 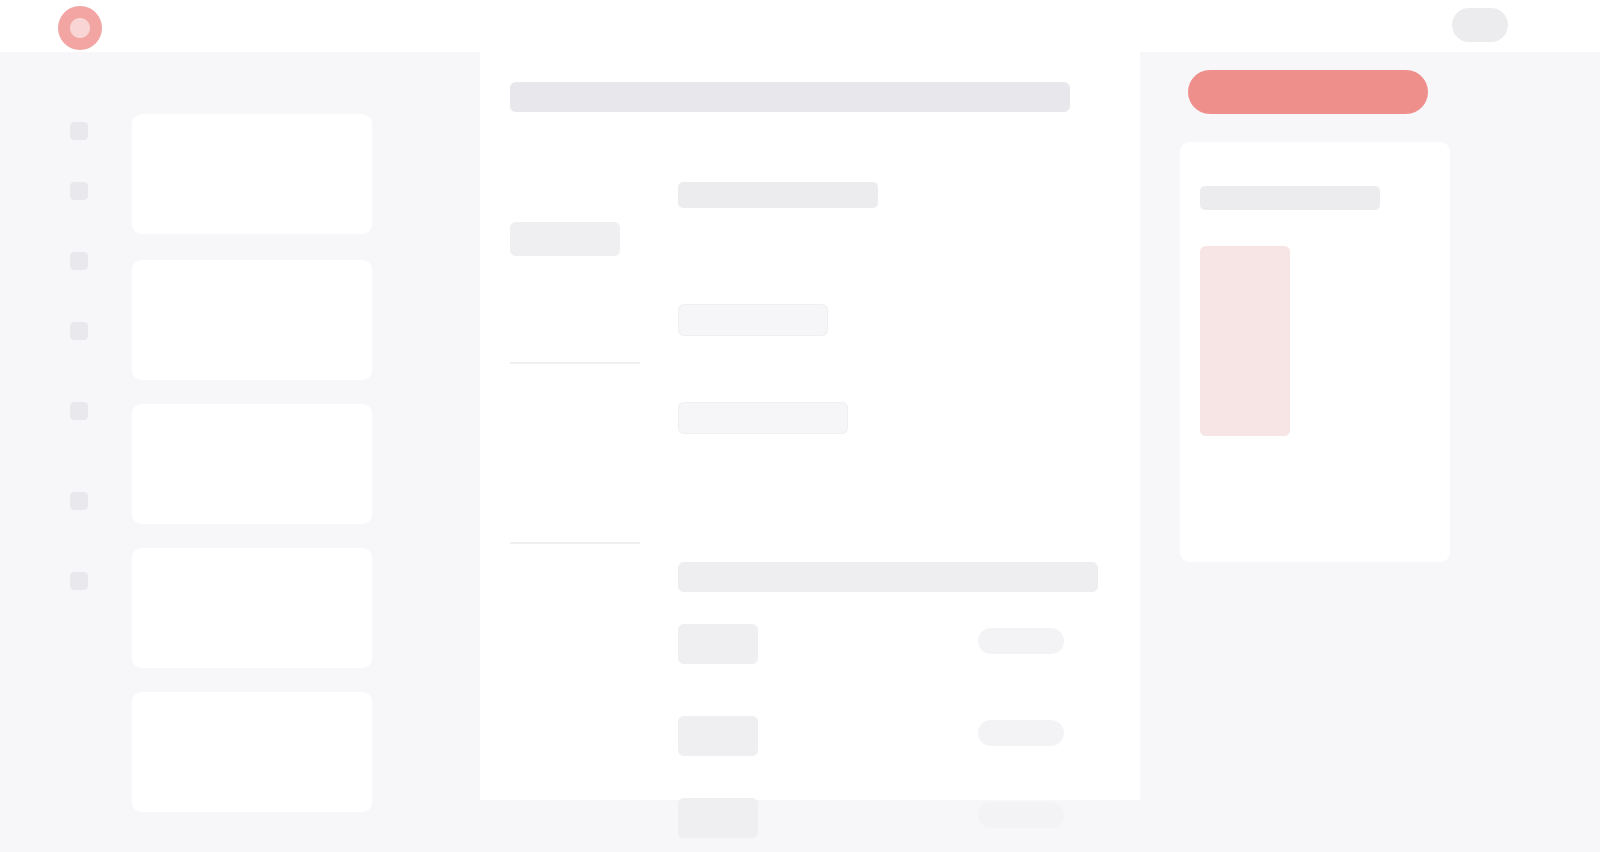 What do you see at coordinates (1308, 92) in the screenshot?
I see `primary-action-button` at bounding box center [1308, 92].